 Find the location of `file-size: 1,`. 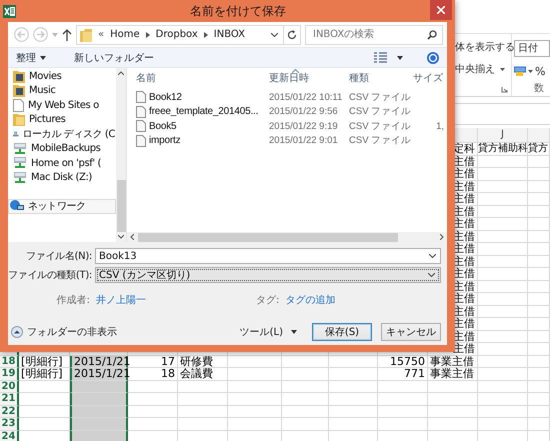

file-size: 1, is located at coordinates (439, 126).